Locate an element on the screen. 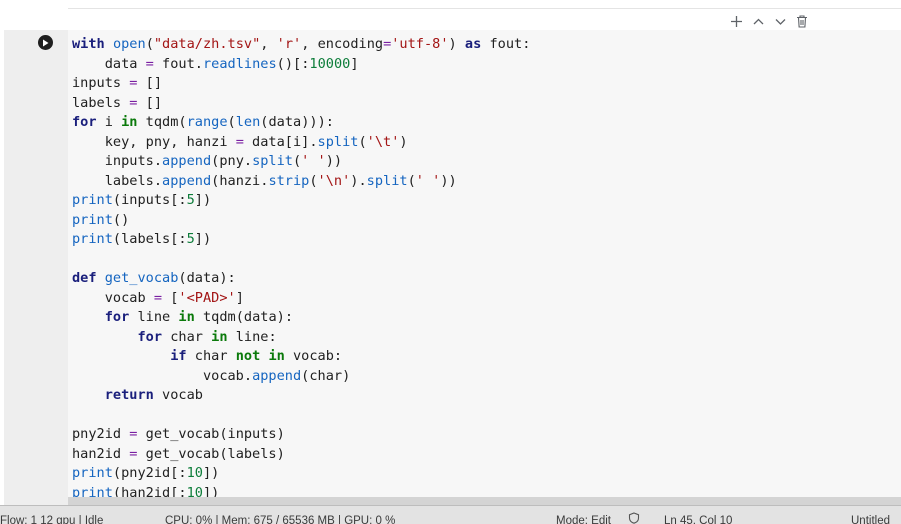 The width and height of the screenshot is (901, 524). code-line: def get_vocab(data): is located at coordinates (301, 279).